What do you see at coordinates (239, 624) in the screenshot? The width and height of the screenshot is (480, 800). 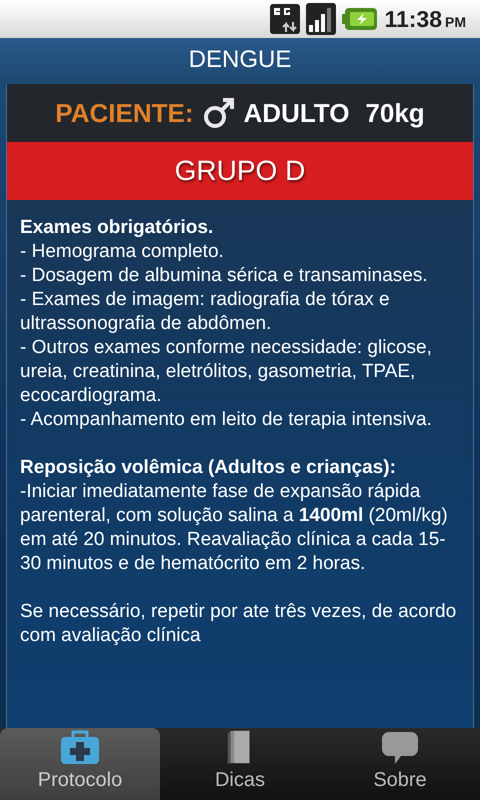 I see `protocol-text: Se necessário, repetir por ate três vezes, de acordo com avaliação clínica` at bounding box center [239, 624].